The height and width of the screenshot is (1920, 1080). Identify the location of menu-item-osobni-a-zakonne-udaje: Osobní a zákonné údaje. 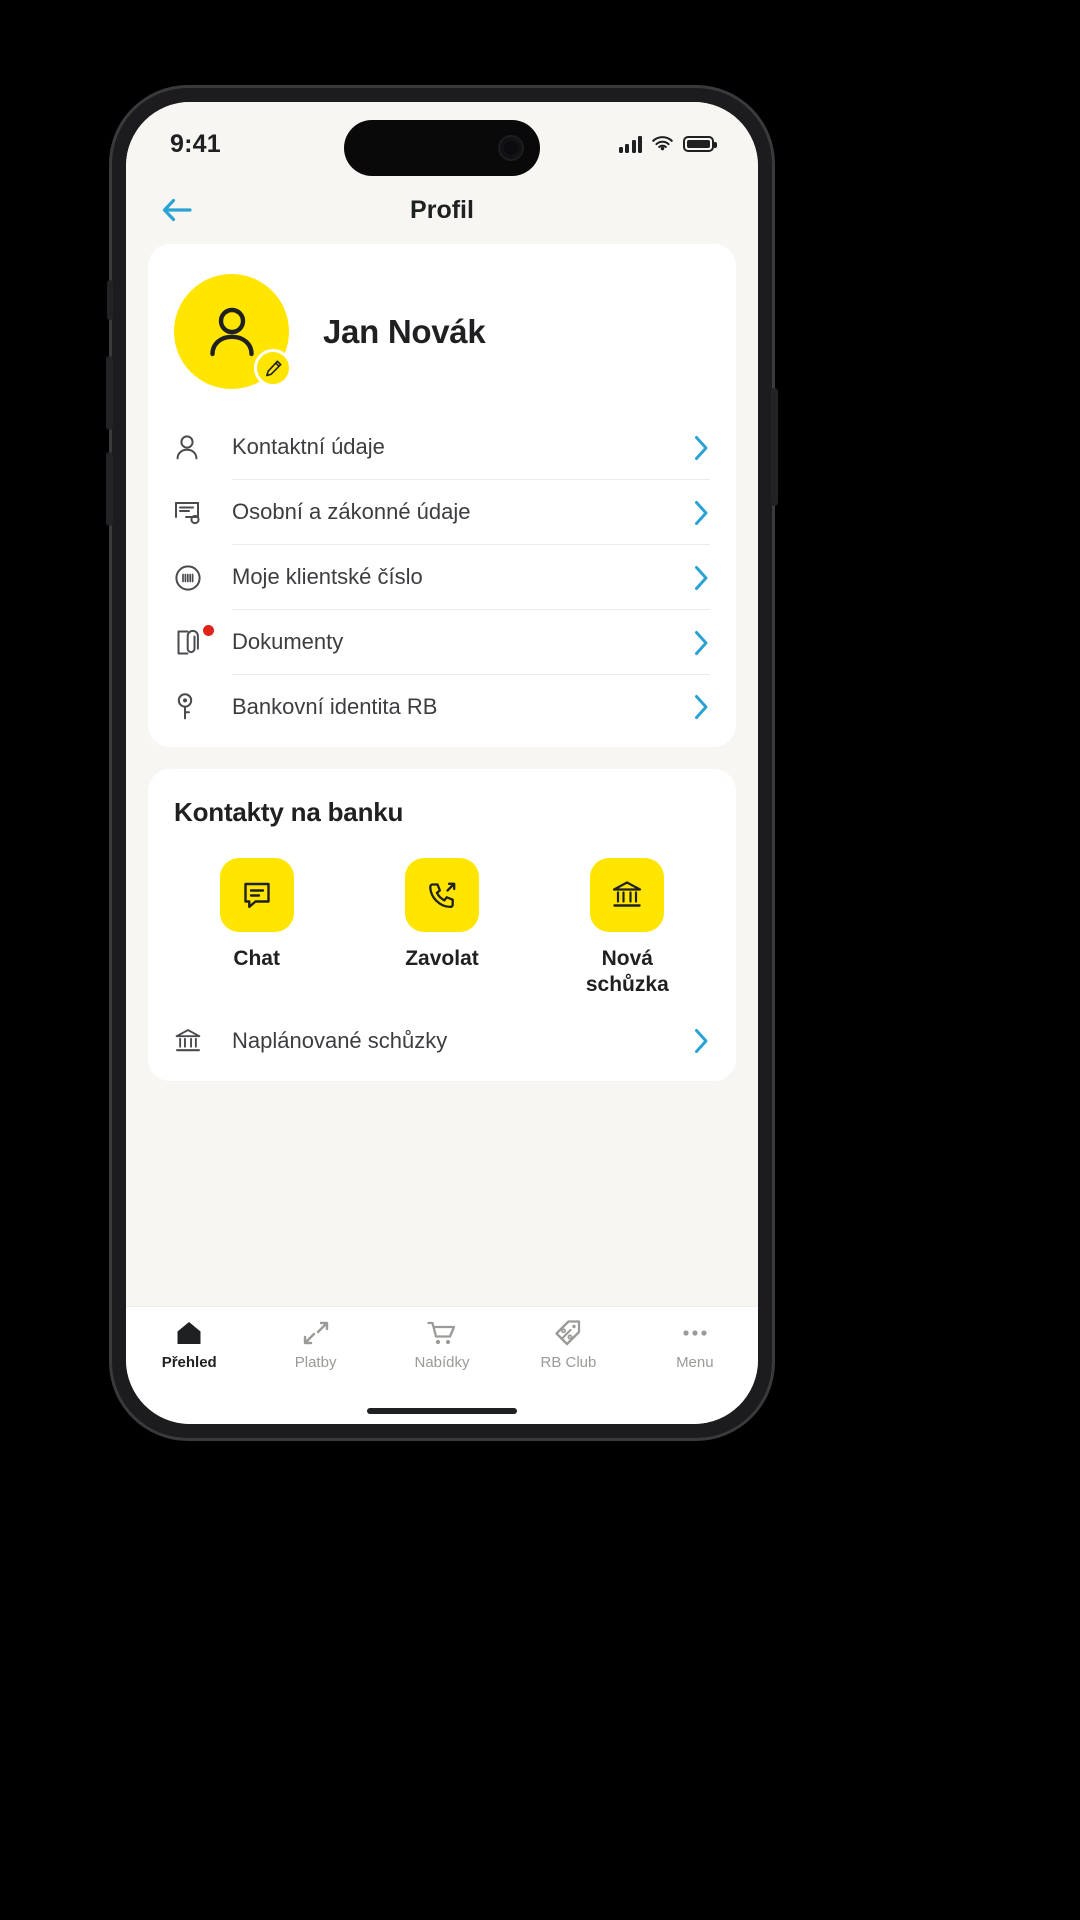
(442, 512).